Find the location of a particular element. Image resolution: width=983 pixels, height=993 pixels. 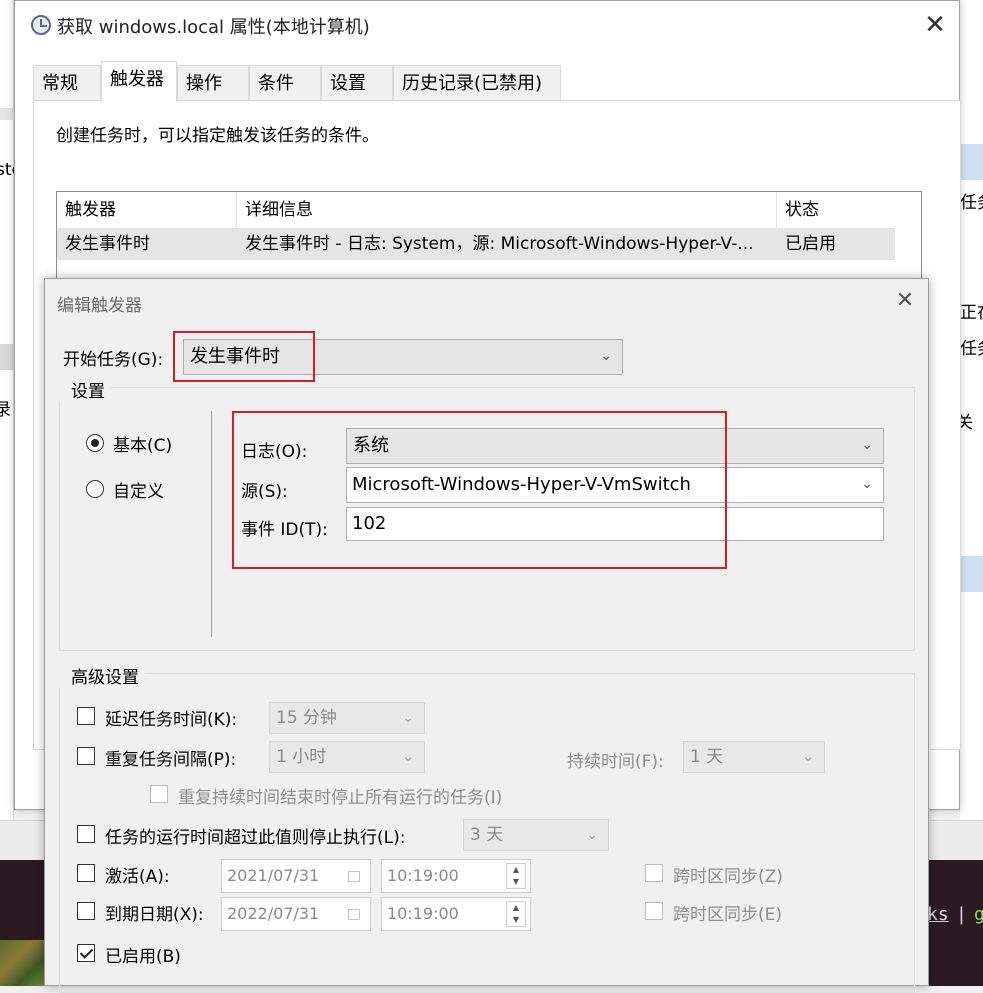

activate-time-field: 10:19:00 ▲ ▼ is located at coordinates (456, 876).